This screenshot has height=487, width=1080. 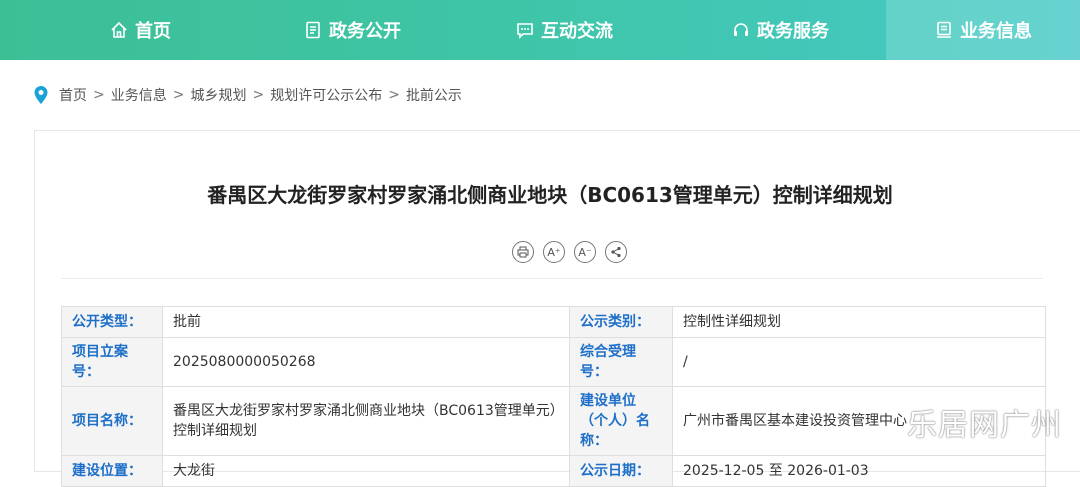 I want to click on breadcrumb: 首页 > 业务信息 > 城乡规划 > 规划许可公示公布 > 批前公示, so click(x=247, y=95).